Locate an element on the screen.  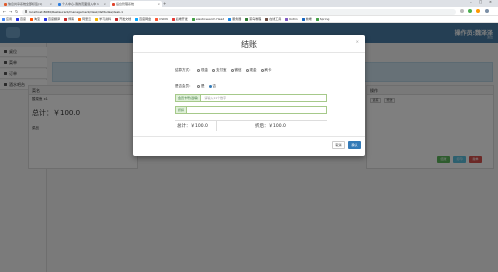
total-amount: 总计：￥100.0 is located at coordinates (192, 126).